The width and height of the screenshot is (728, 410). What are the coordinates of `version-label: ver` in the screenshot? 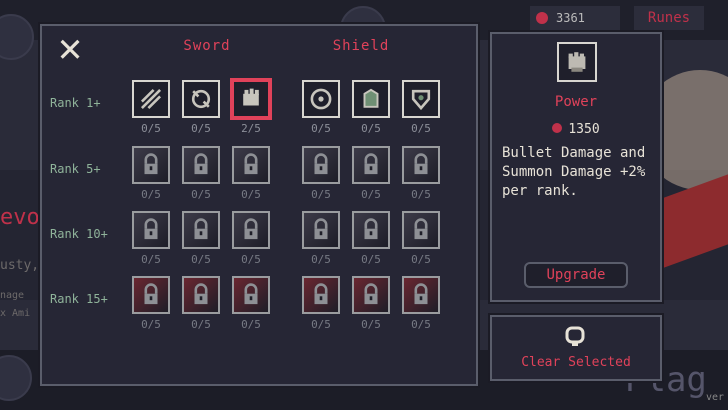 It's located at (715, 397).